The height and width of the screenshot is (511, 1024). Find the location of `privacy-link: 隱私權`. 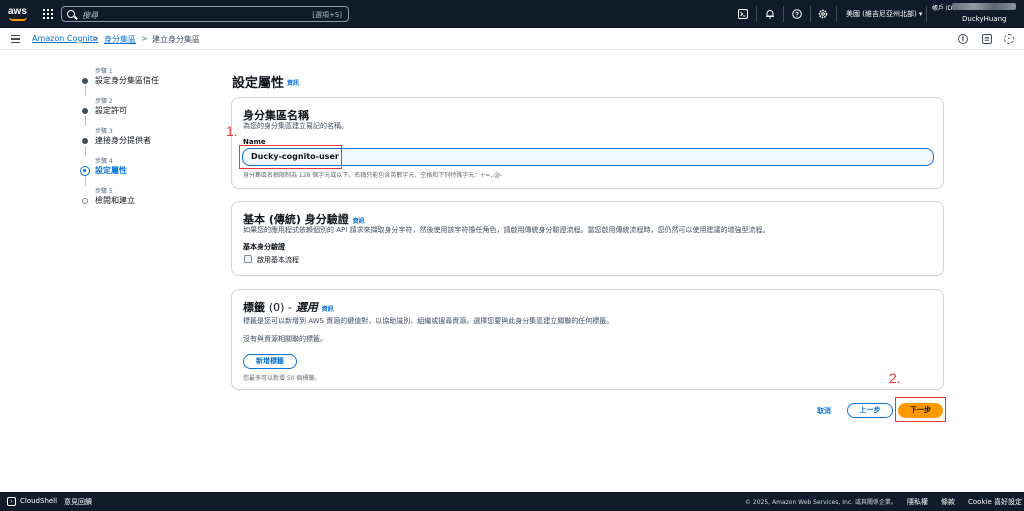

privacy-link: 隱私權 is located at coordinates (917, 502).